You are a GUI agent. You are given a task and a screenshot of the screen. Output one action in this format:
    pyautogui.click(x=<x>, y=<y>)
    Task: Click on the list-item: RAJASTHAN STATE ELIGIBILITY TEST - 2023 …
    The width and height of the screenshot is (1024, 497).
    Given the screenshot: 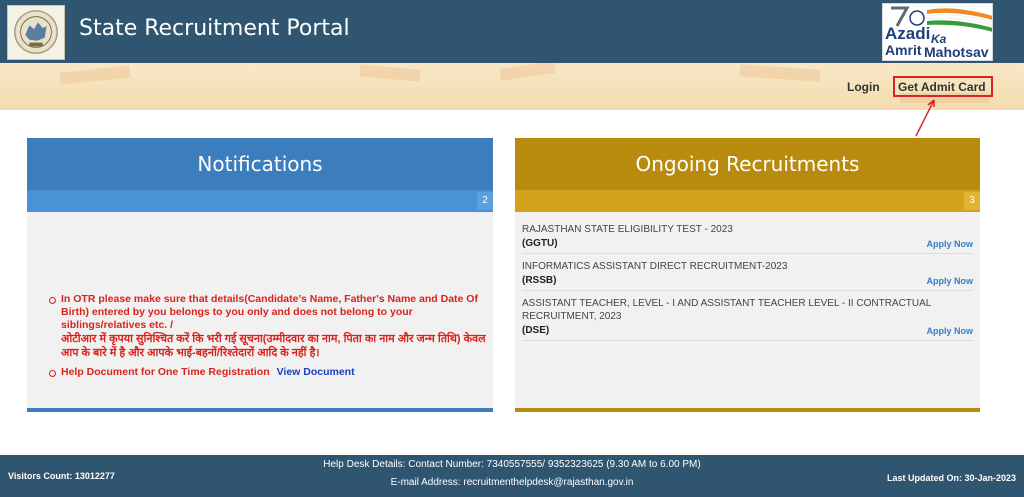 What is the action you would take?
    pyautogui.click(x=747, y=235)
    